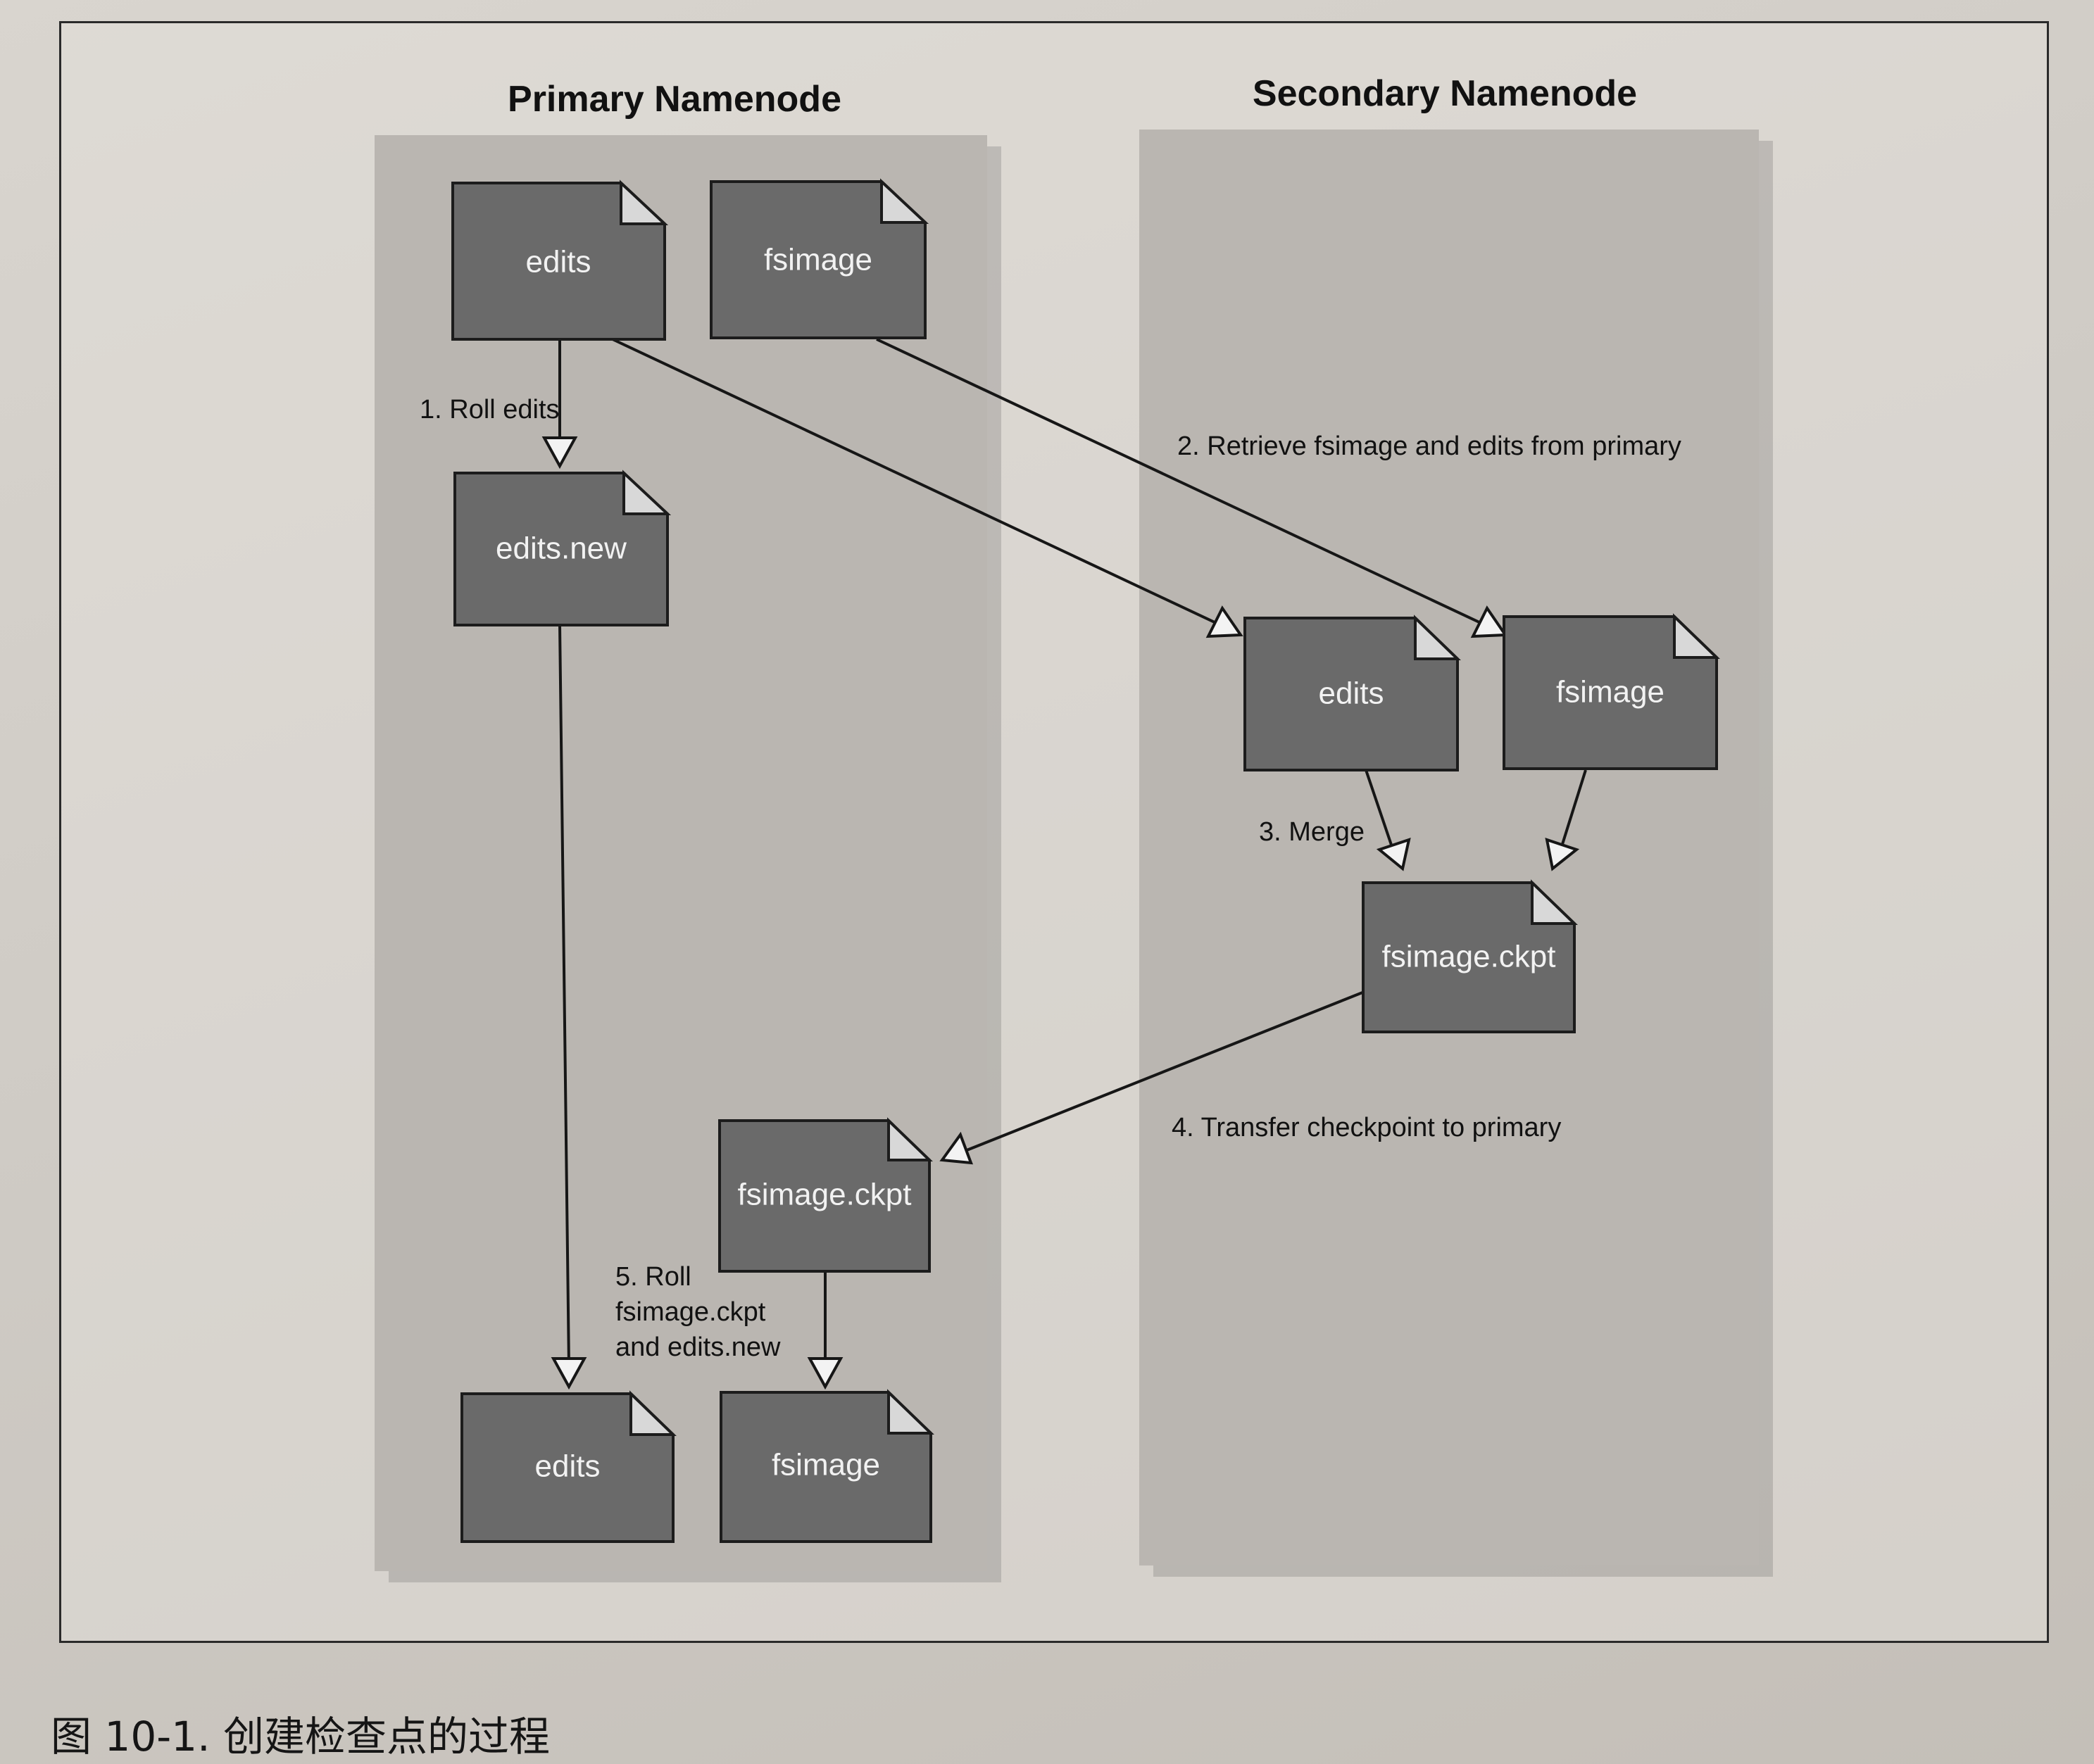 The height and width of the screenshot is (1764, 2094). I want to click on file-primary-final-edits: edits, so click(568, 1467).